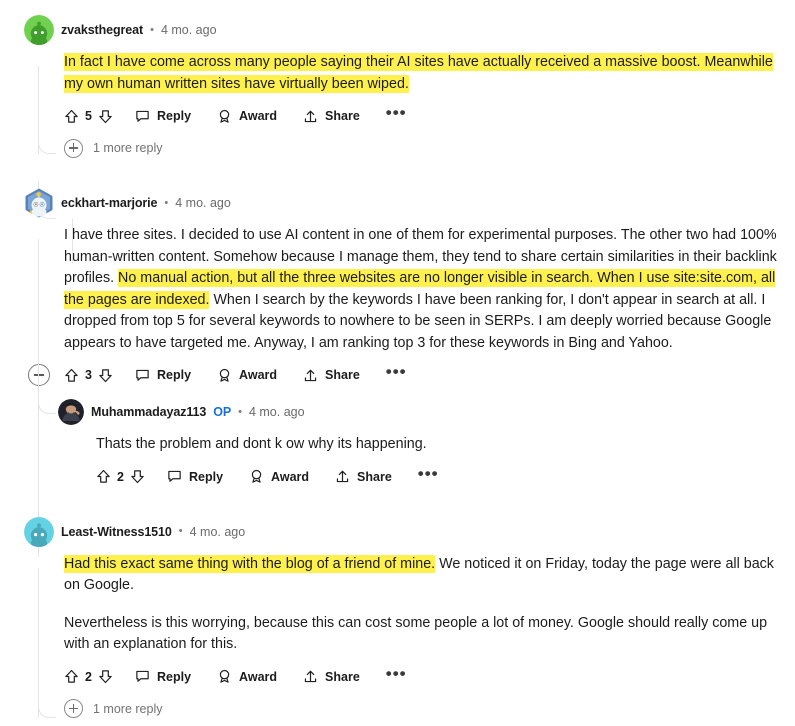  Describe the element at coordinates (47, 398) in the screenshot. I see `reply-connector-curve` at that location.